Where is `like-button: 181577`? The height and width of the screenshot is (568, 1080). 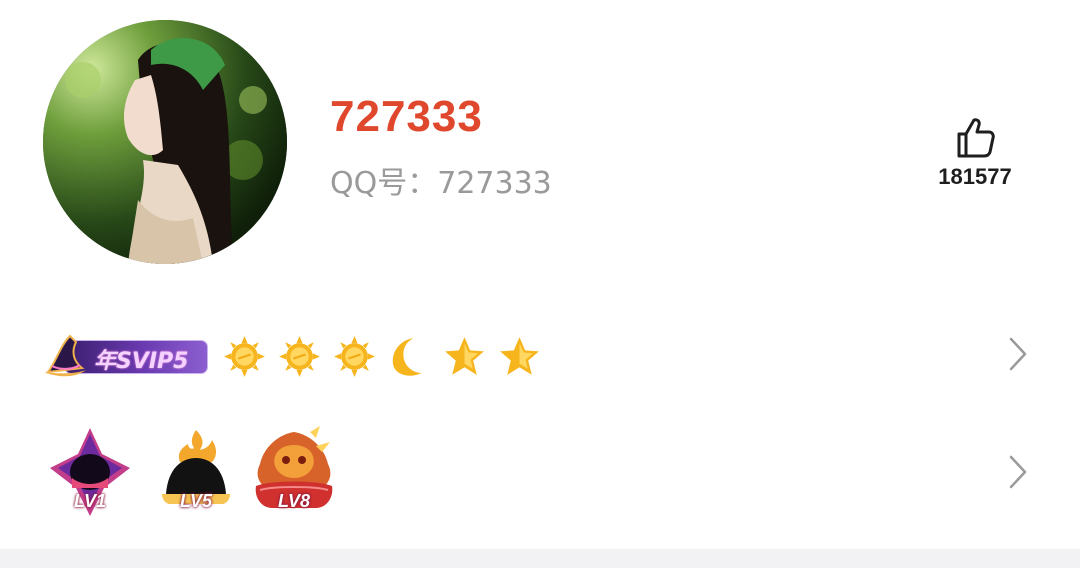 like-button: 181577 is located at coordinates (975, 153).